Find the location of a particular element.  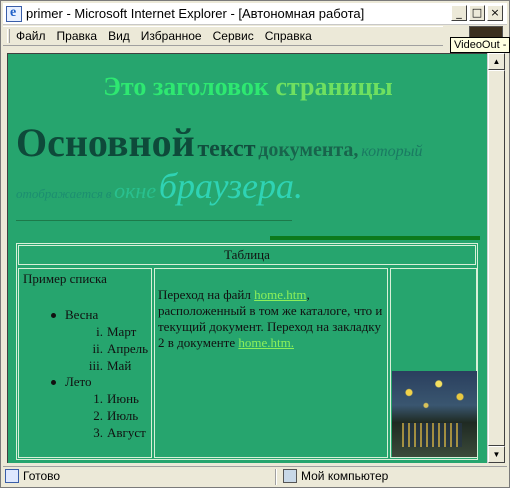

tooltip: VideoOut - is located at coordinates (480, 45).